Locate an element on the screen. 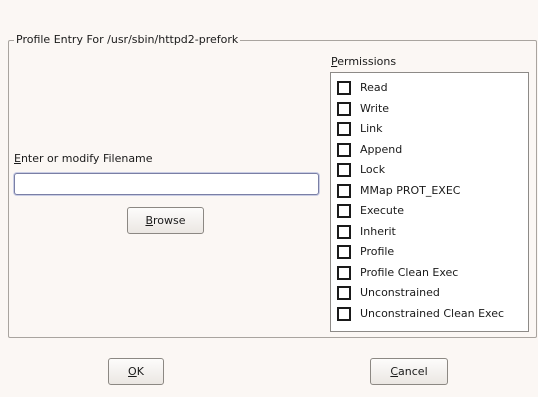 The height and width of the screenshot is (397, 538). browse-button: Browse is located at coordinates (165, 220).